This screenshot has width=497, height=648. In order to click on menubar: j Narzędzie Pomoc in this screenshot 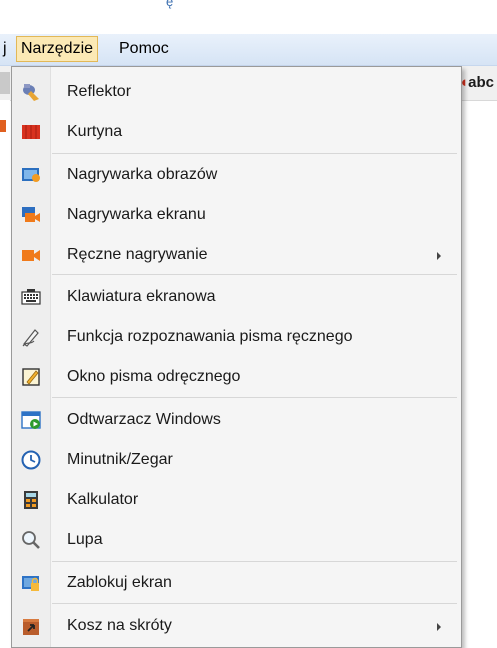, I will do `click(248, 50)`.